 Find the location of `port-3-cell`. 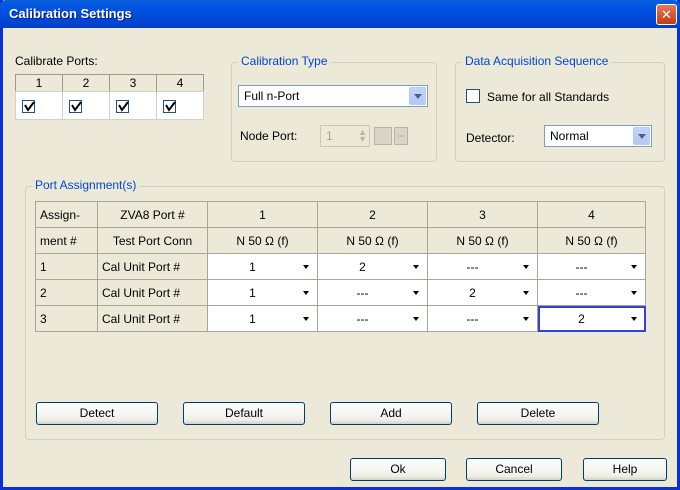

port-3-cell is located at coordinates (133, 105).